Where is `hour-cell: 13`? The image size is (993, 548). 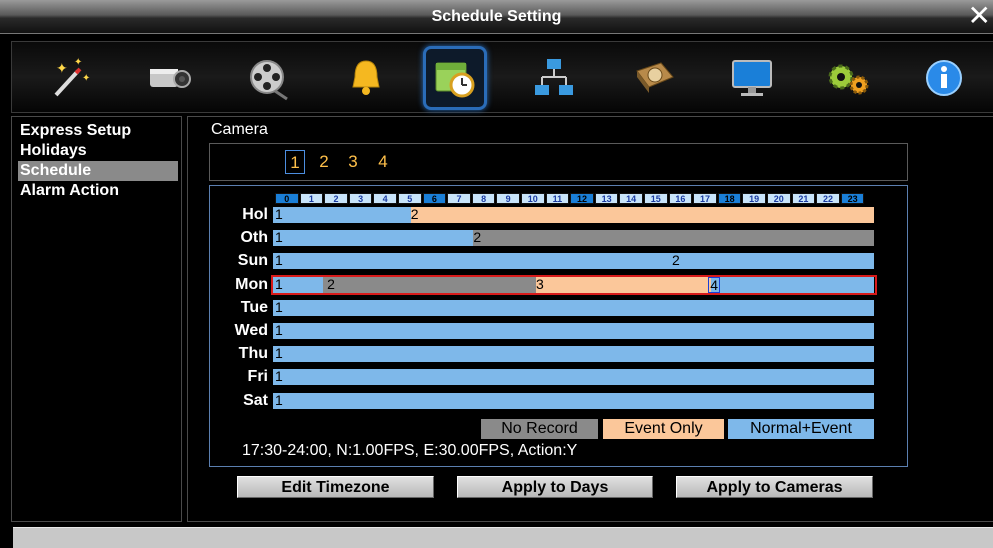
hour-cell: 13 is located at coordinates (606, 198).